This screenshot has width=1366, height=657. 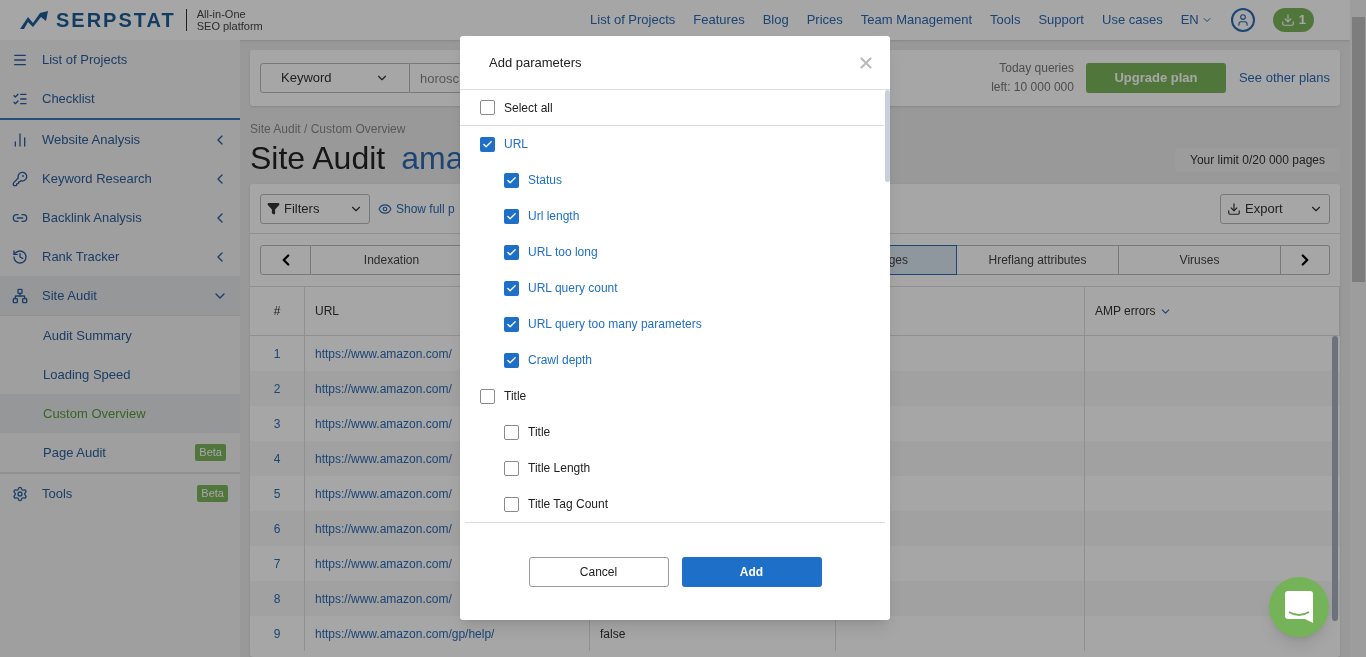 I want to click on avatar-icon, so click(x=1242, y=20).